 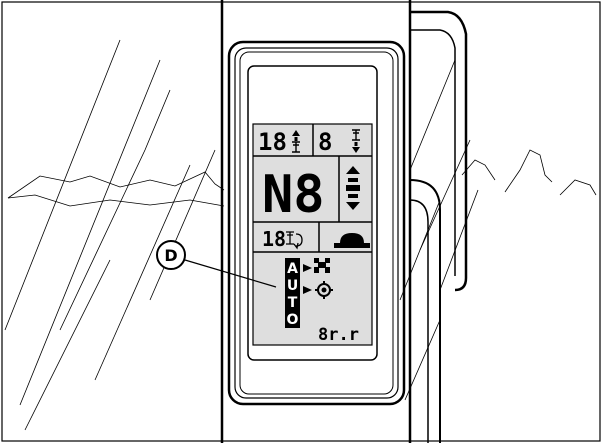 What do you see at coordinates (170, 255) in the screenshot?
I see `callout-d-label: D` at bounding box center [170, 255].